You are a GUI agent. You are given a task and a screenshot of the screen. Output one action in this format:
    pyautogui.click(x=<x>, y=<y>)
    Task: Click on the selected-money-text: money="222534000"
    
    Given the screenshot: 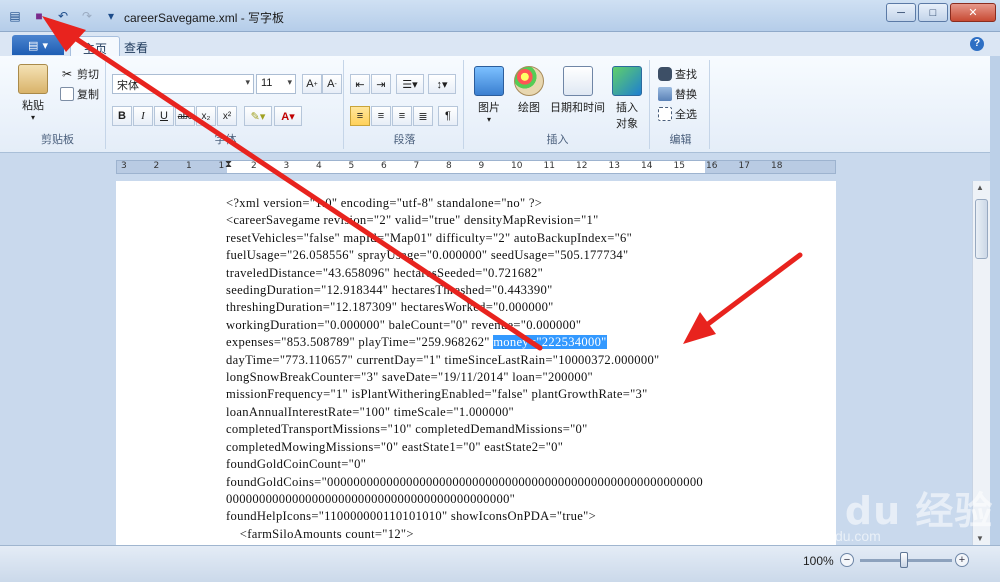 What is the action you would take?
    pyautogui.click(x=550, y=342)
    